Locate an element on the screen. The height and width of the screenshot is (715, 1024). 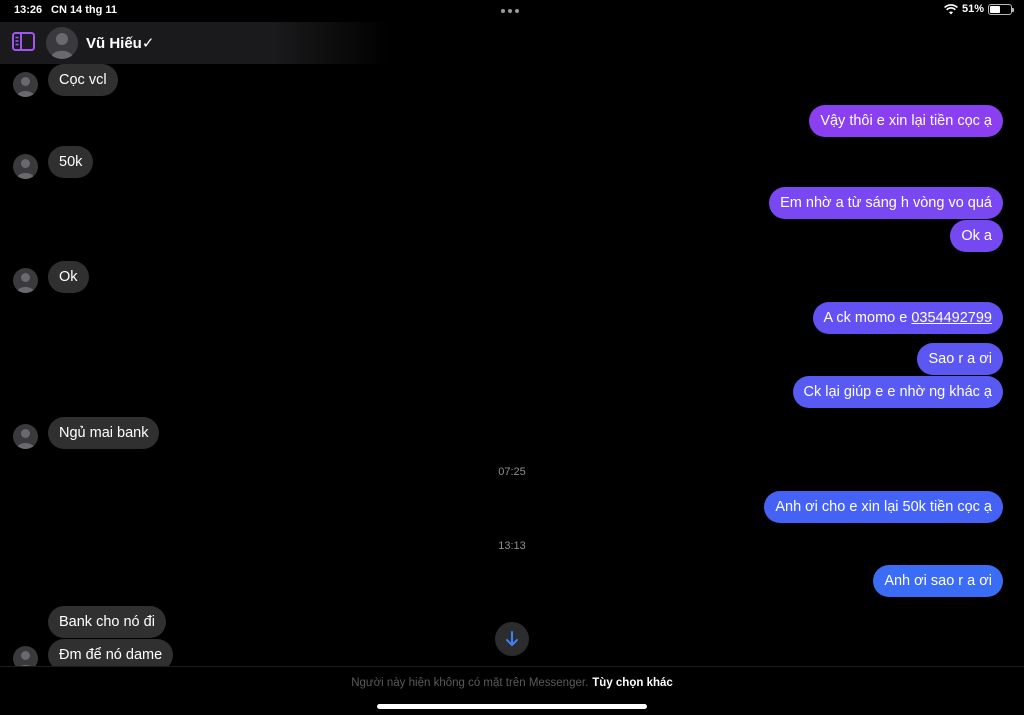
message-bubble-outgoing: Em nhờ a từ sáng h vòng vo quá is located at coordinates (886, 203).